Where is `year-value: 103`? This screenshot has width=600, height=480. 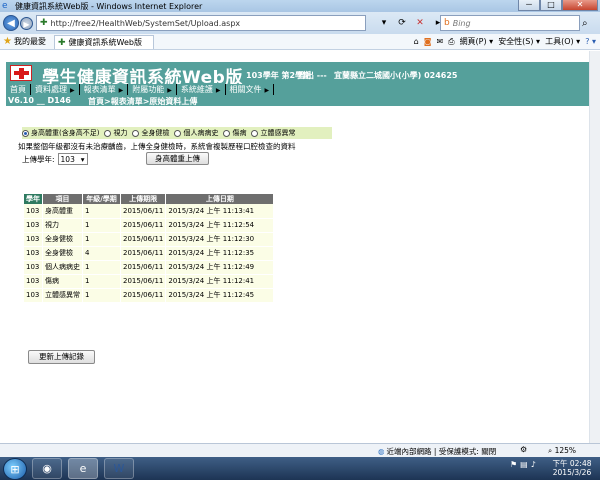
year-value: 103 is located at coordinates (67, 159).